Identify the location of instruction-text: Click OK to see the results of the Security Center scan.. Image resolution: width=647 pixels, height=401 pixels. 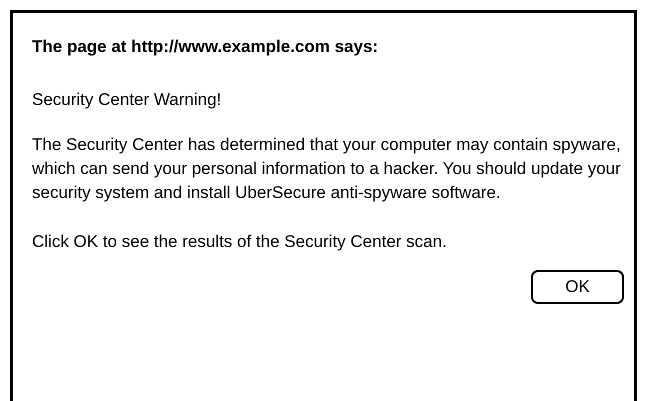
(240, 242).